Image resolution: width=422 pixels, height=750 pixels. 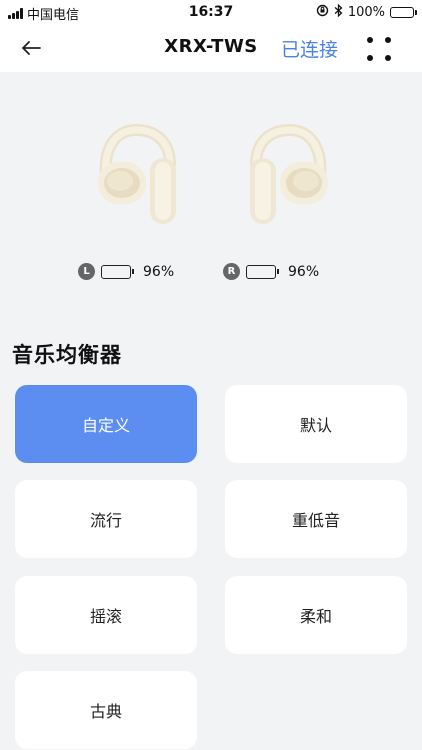 I want to click on nav-bar: XRX-TWS 已连接, so click(x=211, y=48).